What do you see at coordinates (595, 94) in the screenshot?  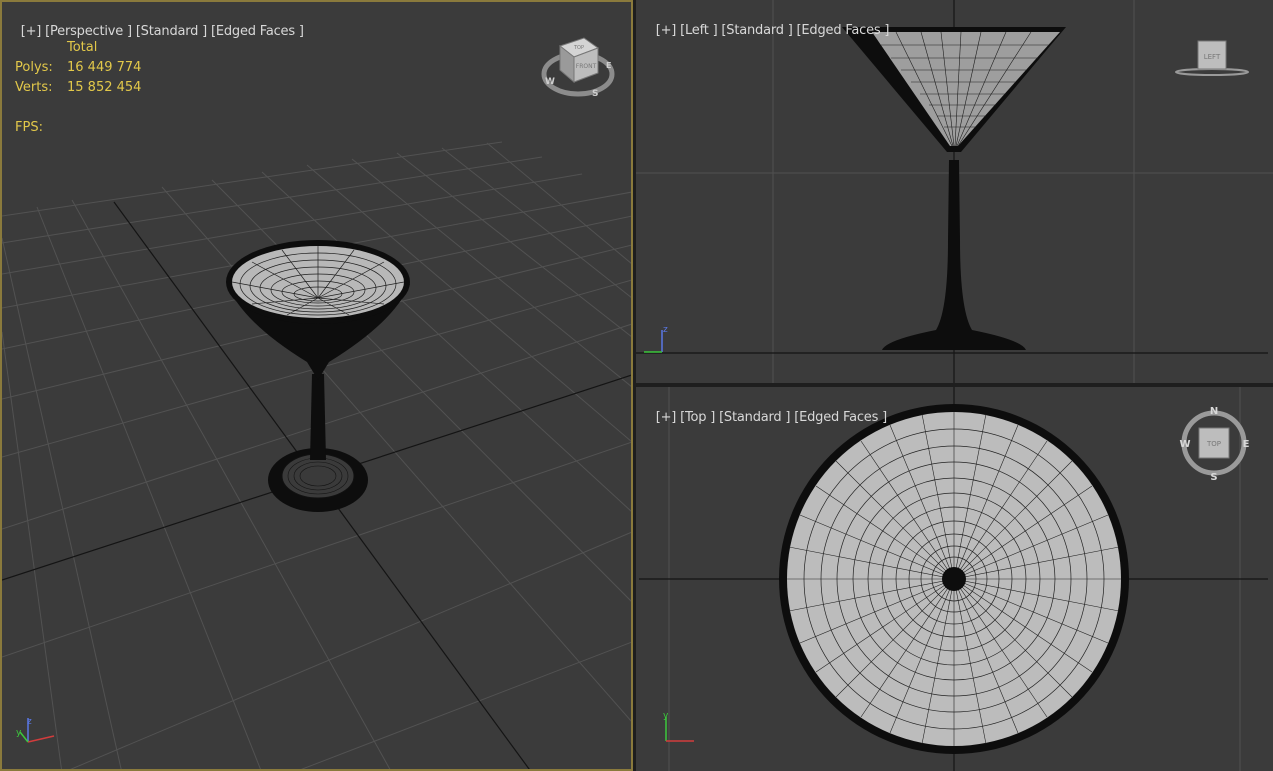 I see `compass-south: S` at bounding box center [595, 94].